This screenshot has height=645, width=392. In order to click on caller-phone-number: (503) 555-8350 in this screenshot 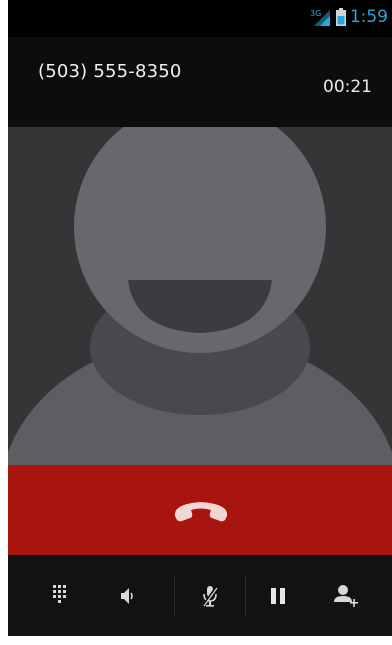, I will do `click(110, 71)`.